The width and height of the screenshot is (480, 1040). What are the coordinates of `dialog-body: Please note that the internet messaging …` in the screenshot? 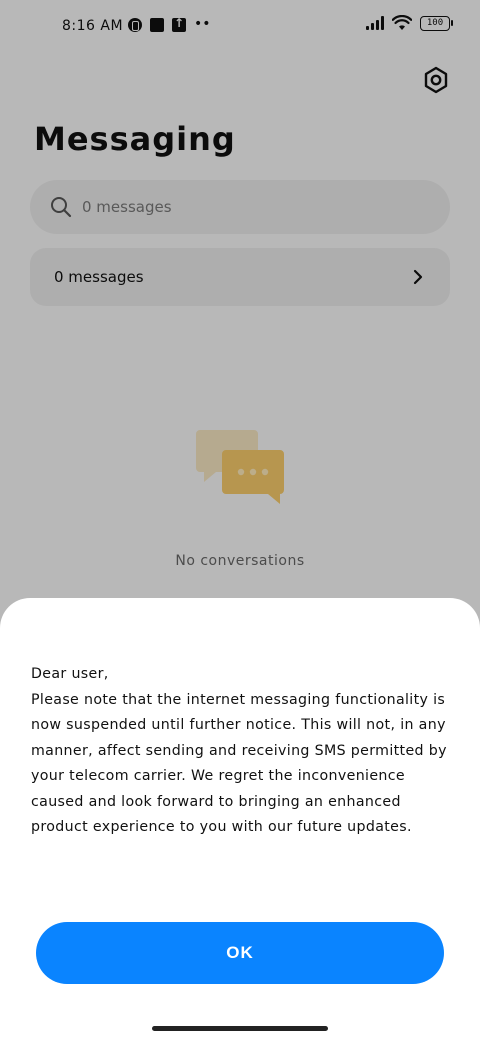 It's located at (239, 763).